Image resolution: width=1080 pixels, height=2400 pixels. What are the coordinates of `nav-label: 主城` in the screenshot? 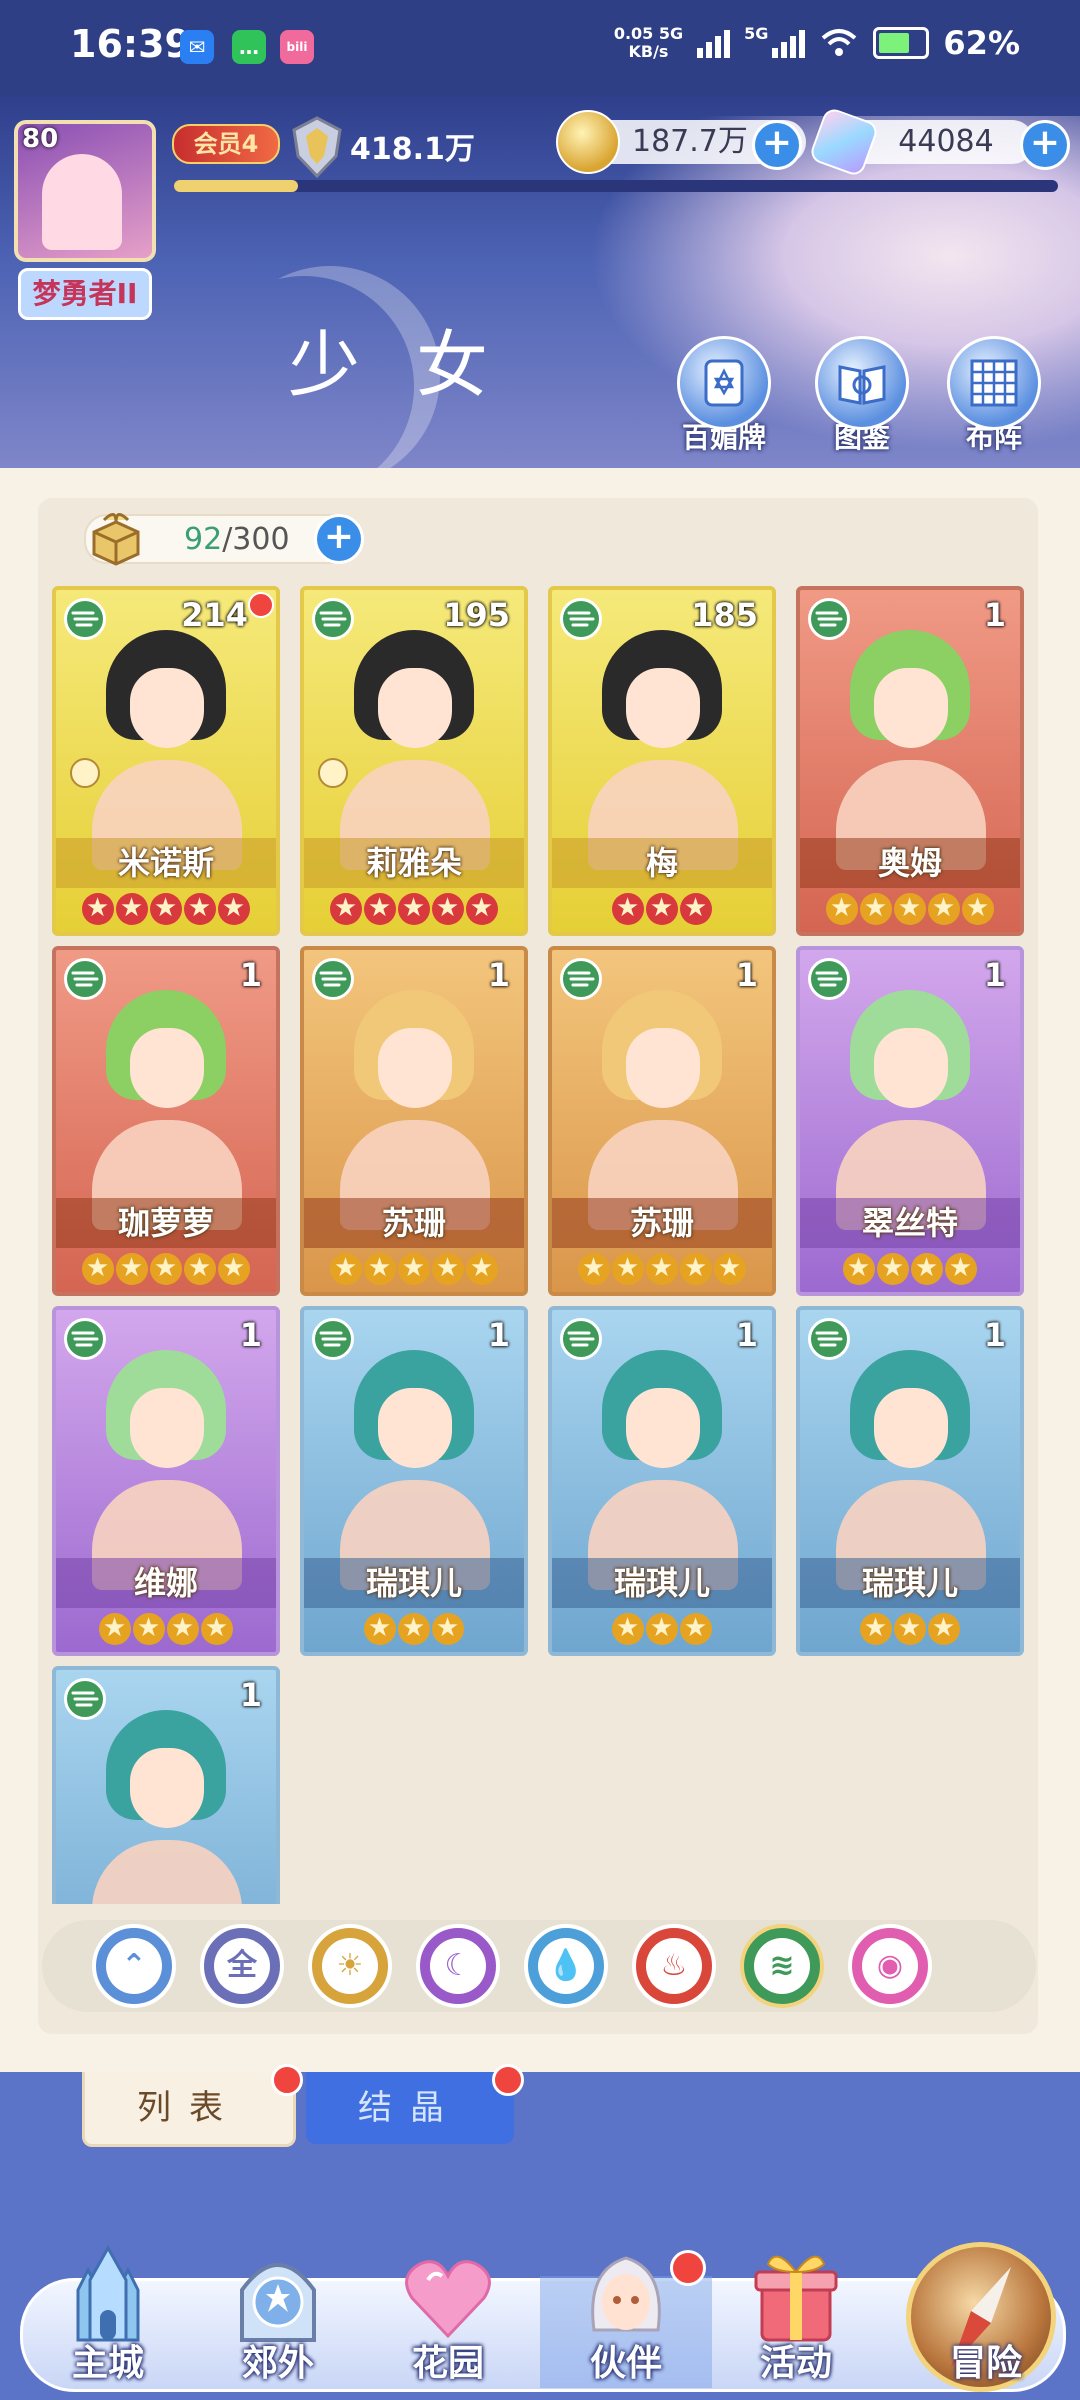 It's located at (107, 2363).